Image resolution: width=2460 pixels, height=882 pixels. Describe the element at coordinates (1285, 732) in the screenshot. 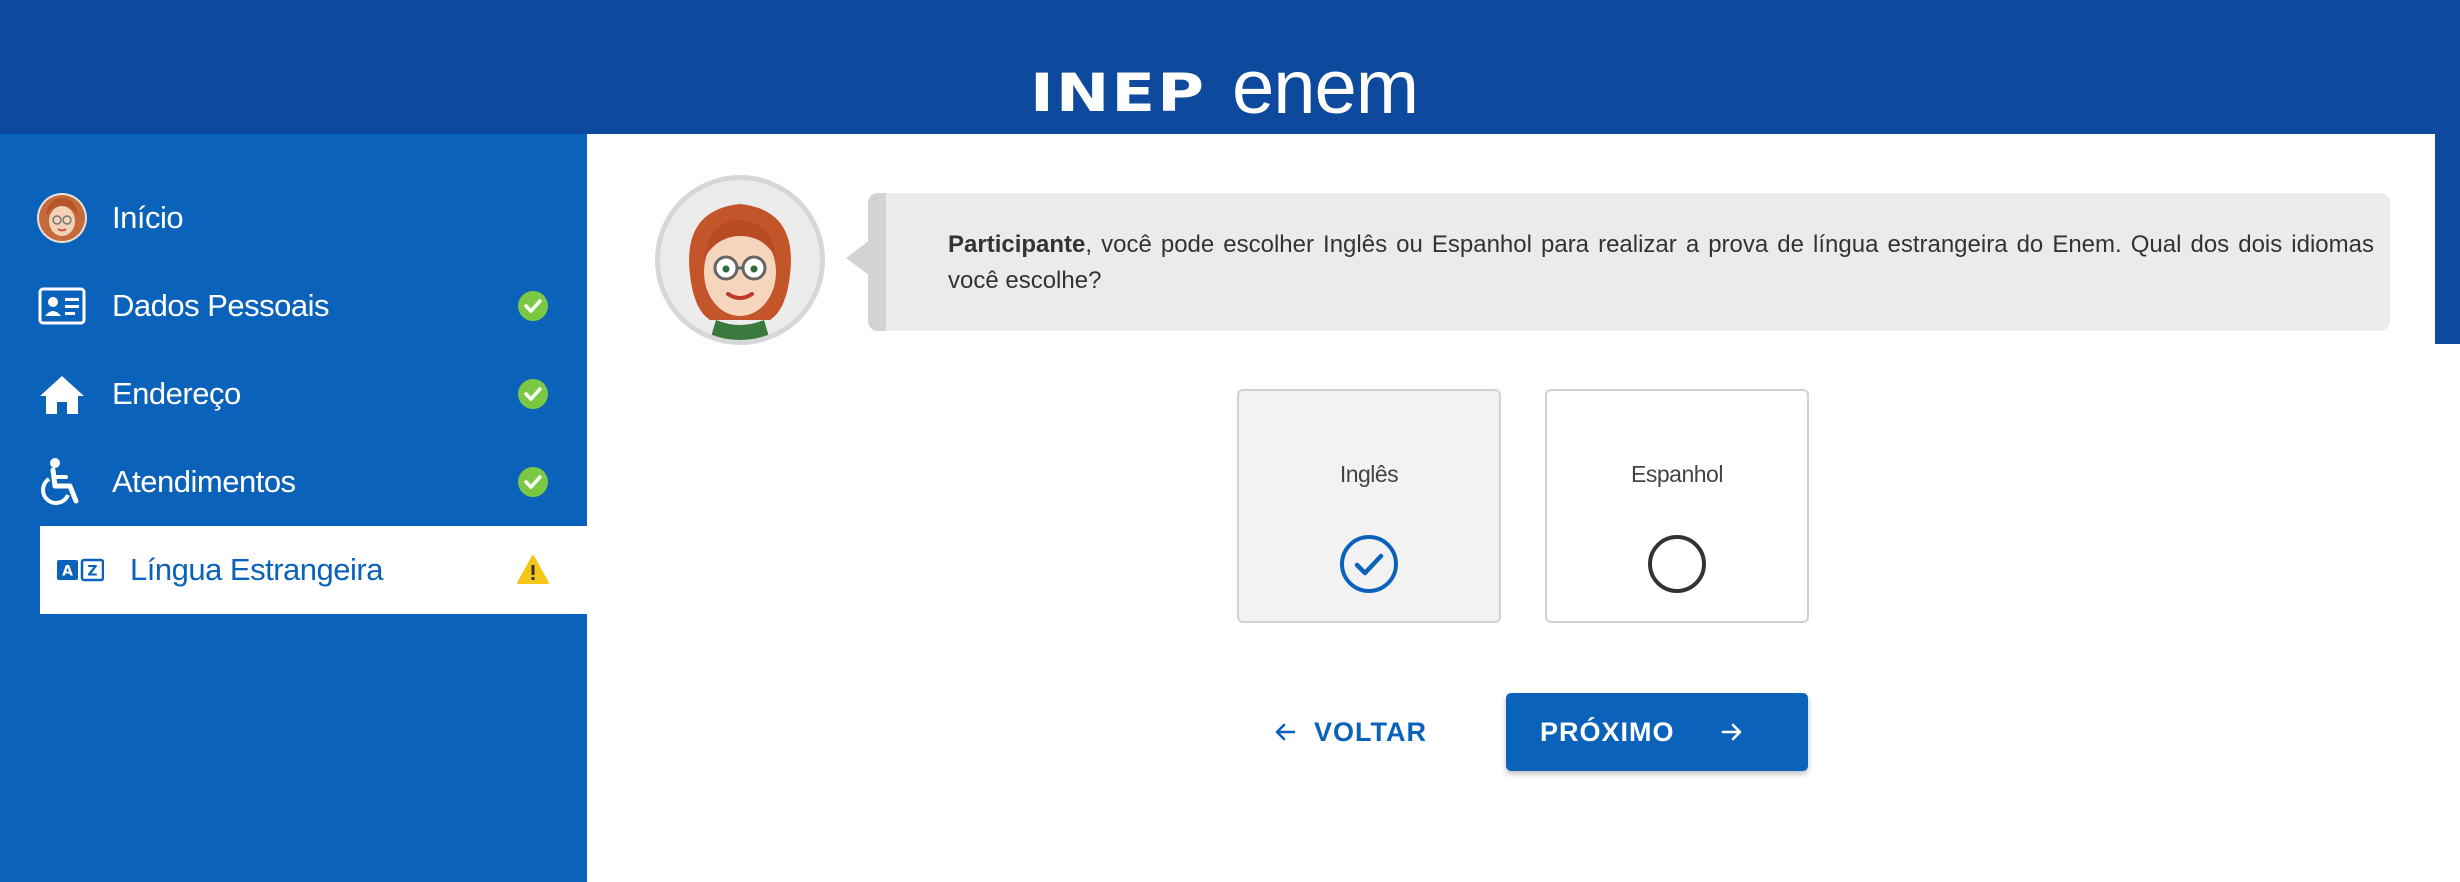

I see `arrow-left-icon` at that location.